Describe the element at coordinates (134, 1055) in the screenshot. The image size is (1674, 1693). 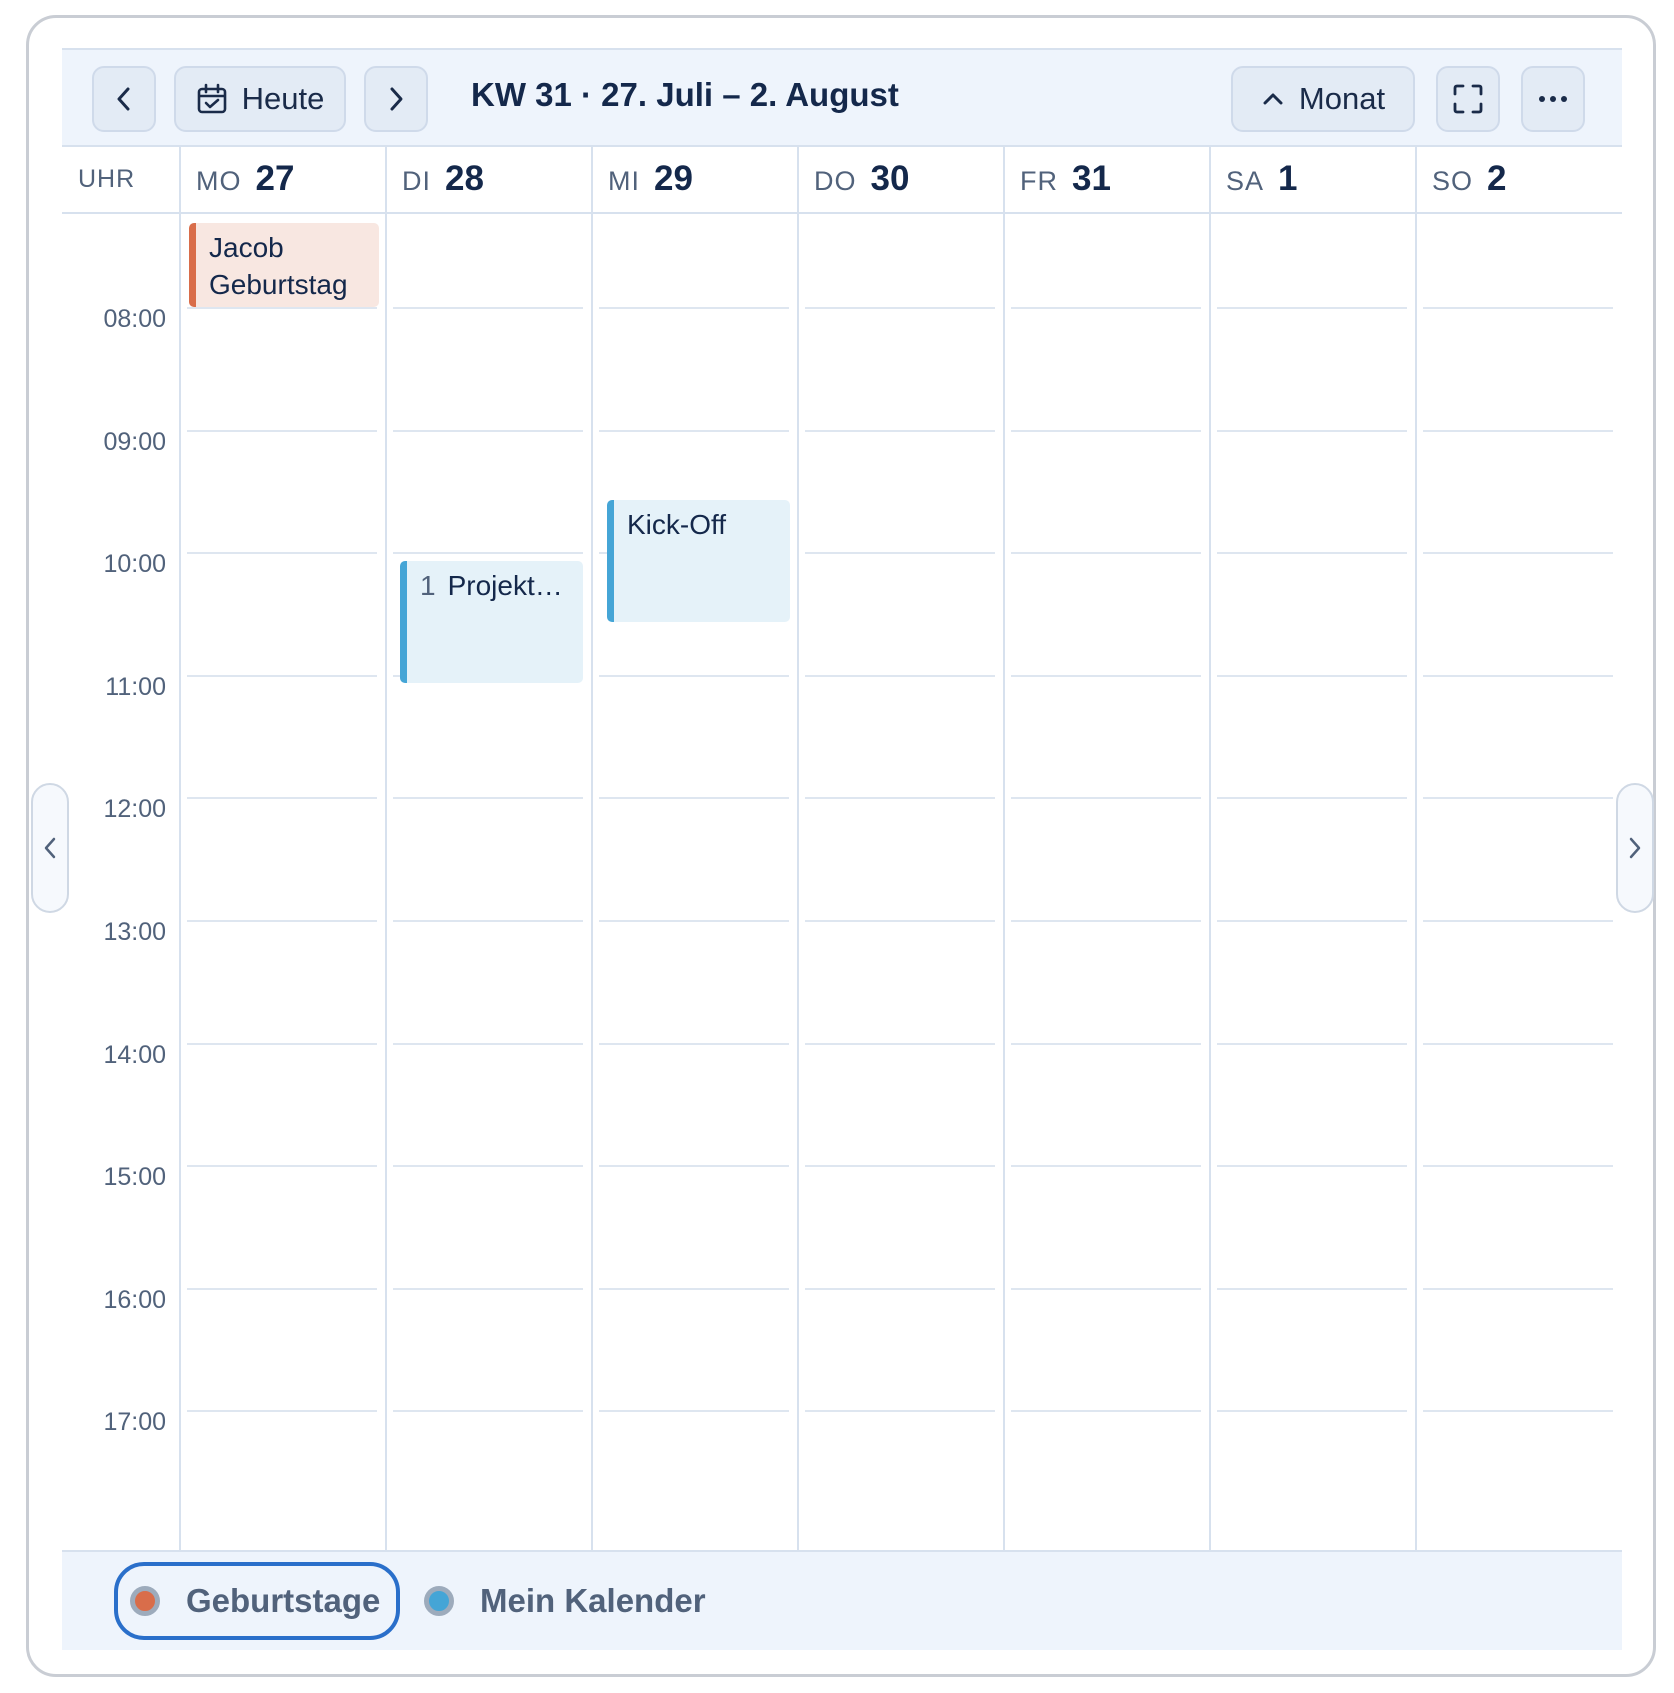
I see `hour-label: 14:00` at that location.